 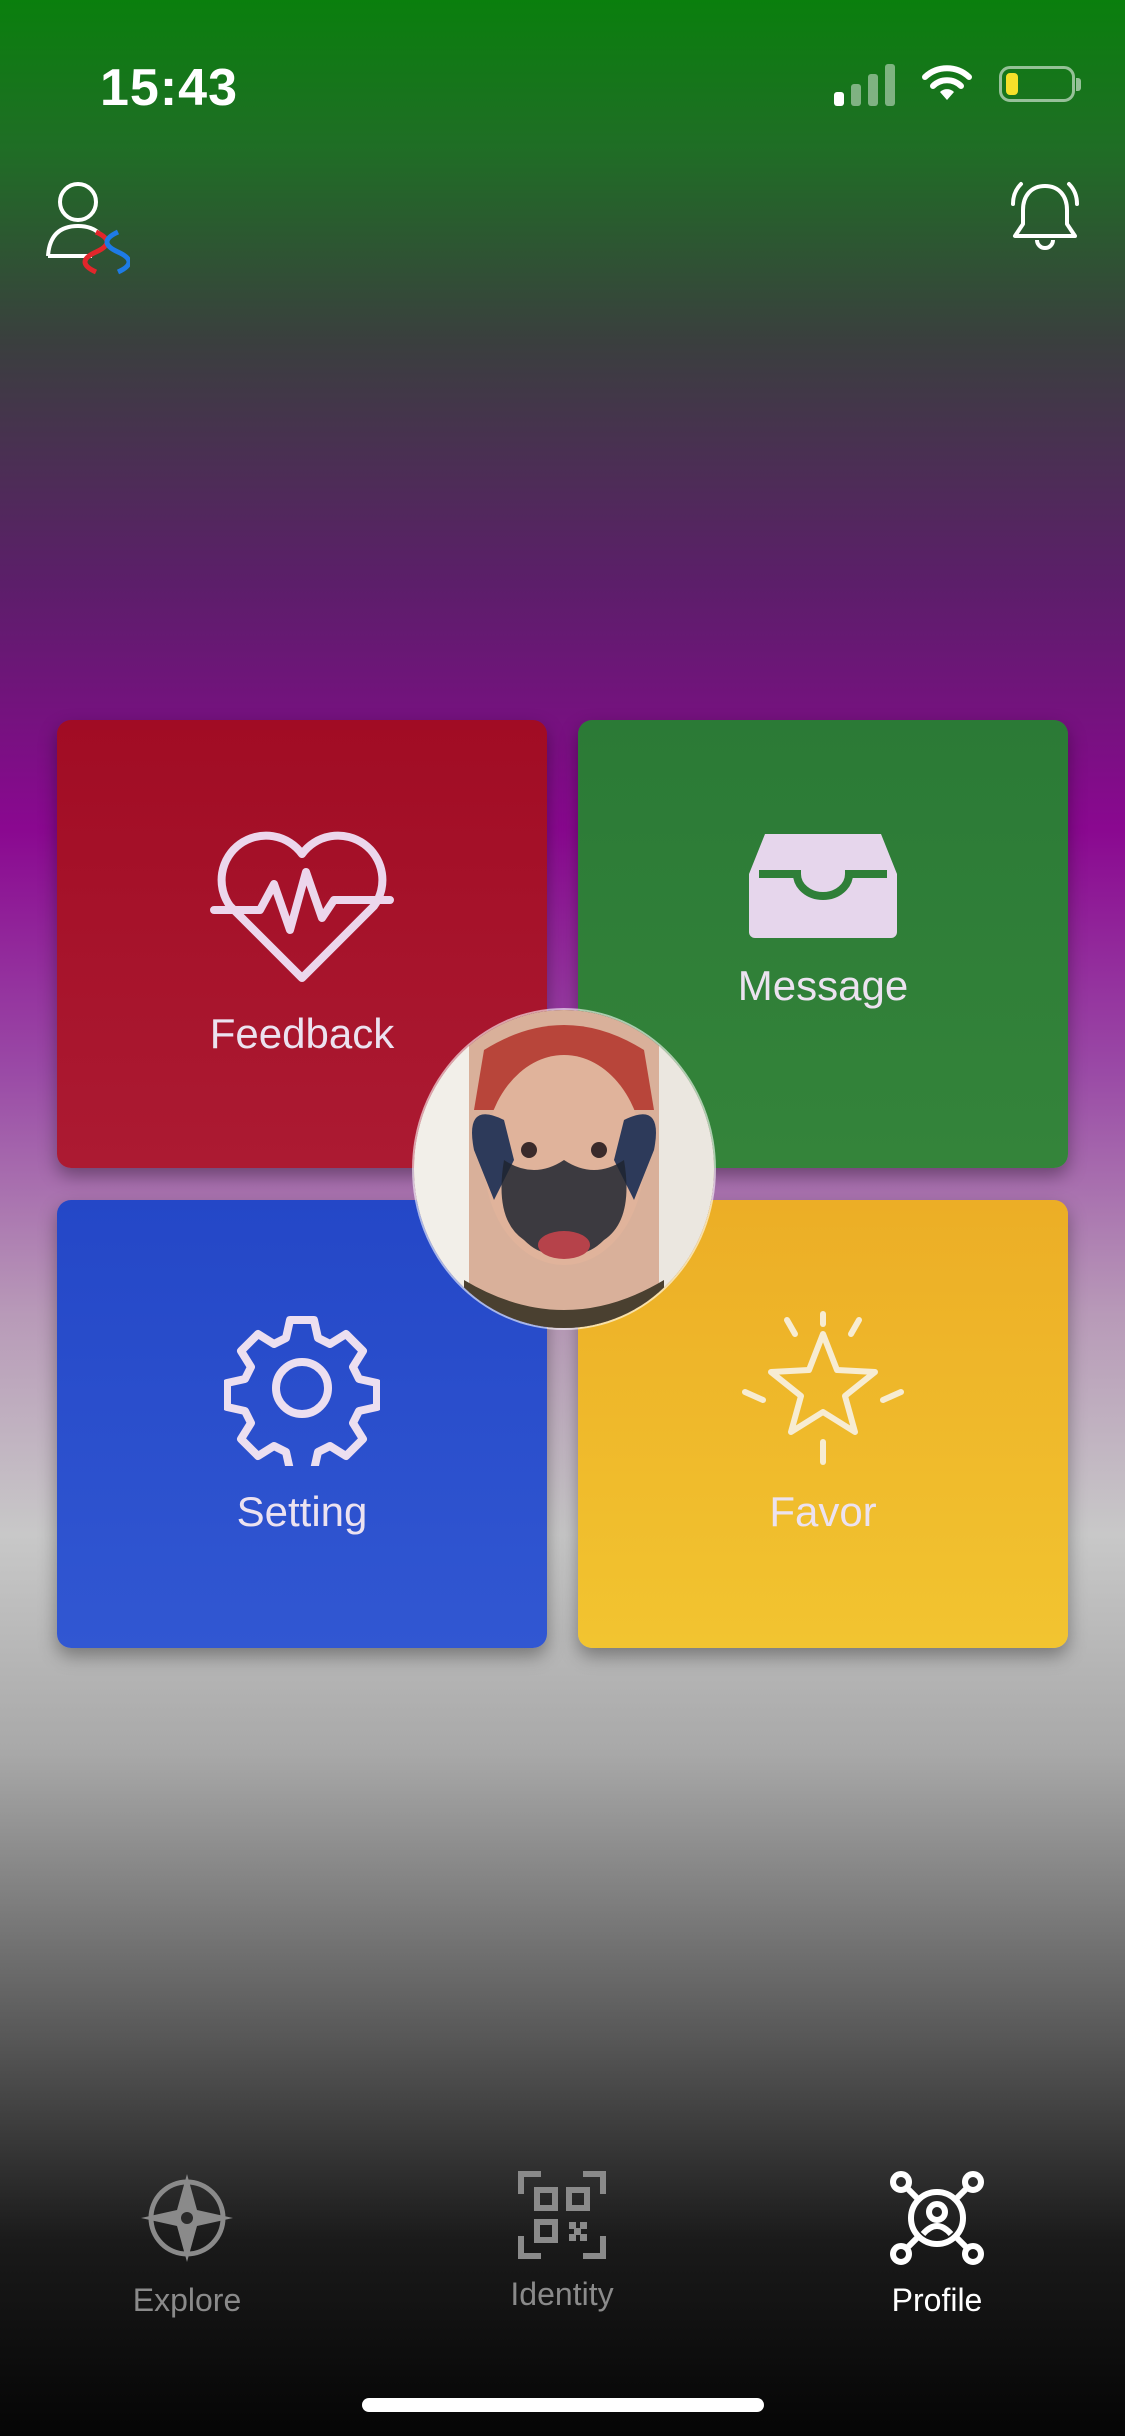 I want to click on favor-label: Favor, so click(x=823, y=1511).